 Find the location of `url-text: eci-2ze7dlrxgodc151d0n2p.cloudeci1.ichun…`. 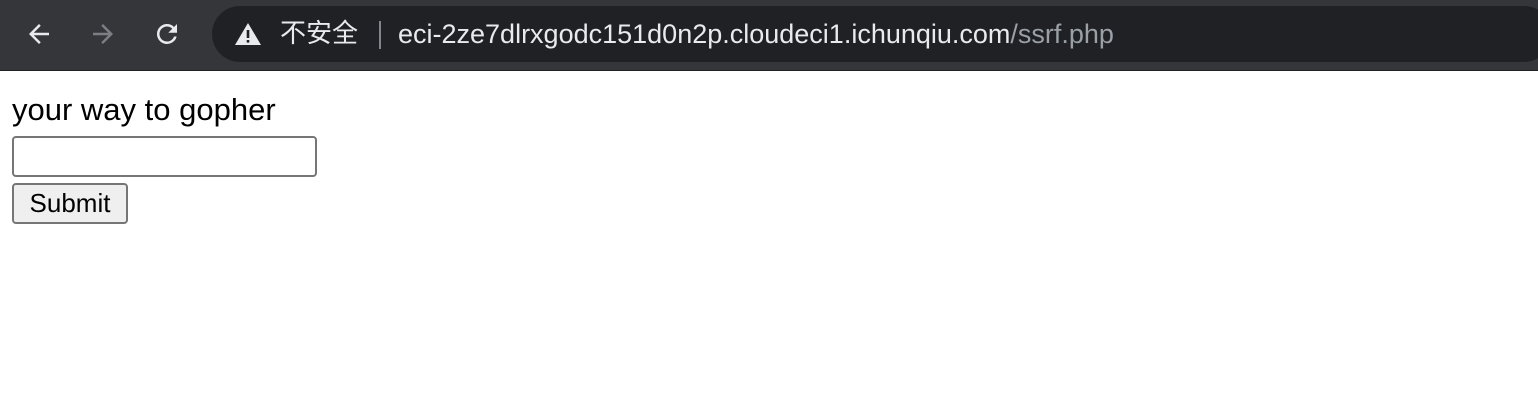

url-text: eci-2ze7dlrxgodc151d0n2p.cloudeci1.ichun… is located at coordinates (756, 34).